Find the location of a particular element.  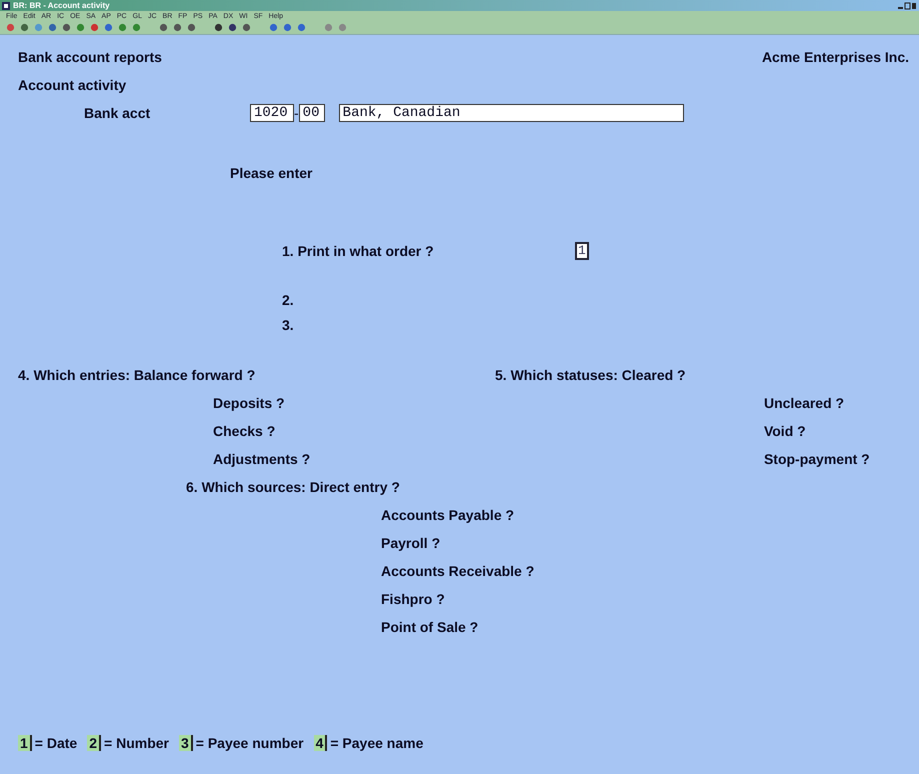

question-label: Checks ? is located at coordinates (244, 431).